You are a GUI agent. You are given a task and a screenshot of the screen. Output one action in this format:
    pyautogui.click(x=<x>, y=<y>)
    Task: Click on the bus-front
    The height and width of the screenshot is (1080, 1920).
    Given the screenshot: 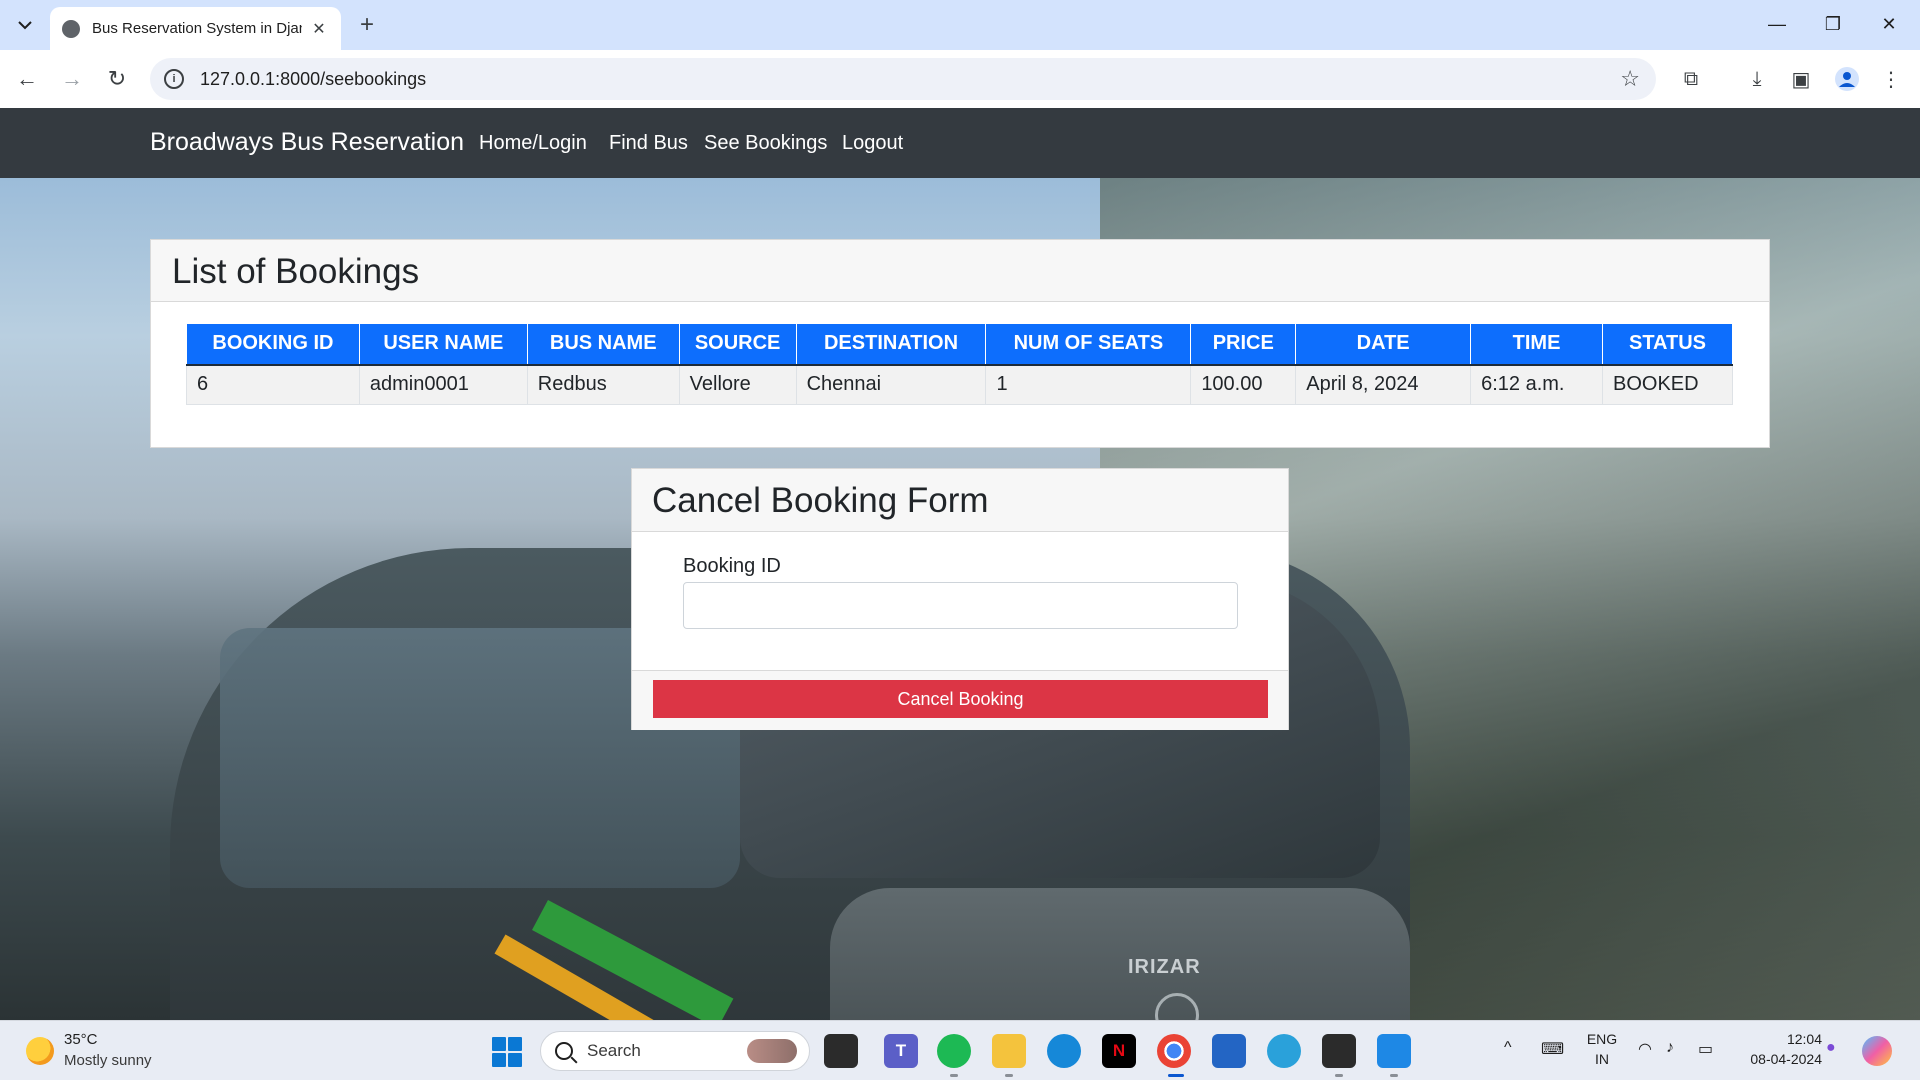 What is the action you would take?
    pyautogui.click(x=1120, y=954)
    